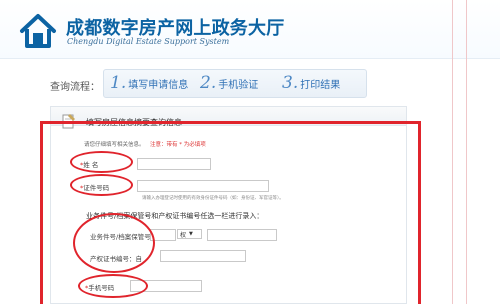 The image size is (500, 304). I want to click on annotation-circle-numbers, so click(114, 243).